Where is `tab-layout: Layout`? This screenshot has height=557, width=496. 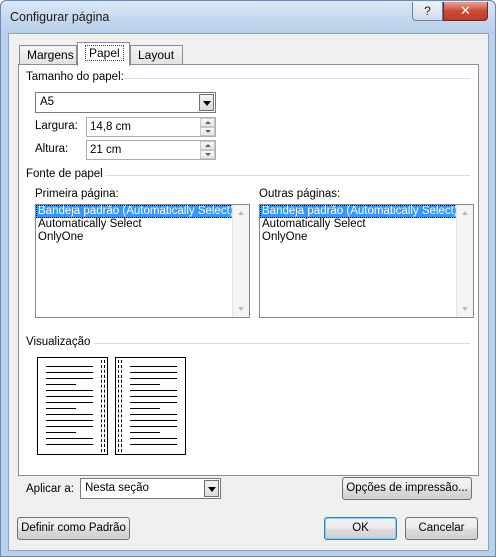
tab-layout: Layout is located at coordinates (156, 55).